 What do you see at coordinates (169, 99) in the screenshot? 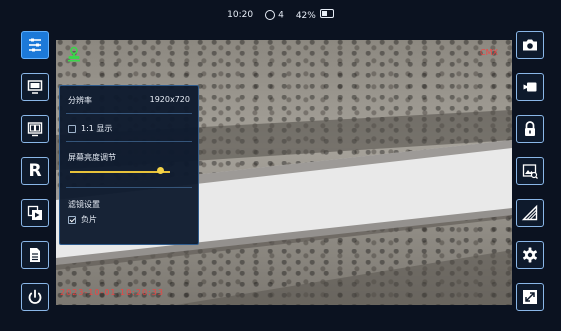
I see `resolution-value: 1920x720` at bounding box center [169, 99].